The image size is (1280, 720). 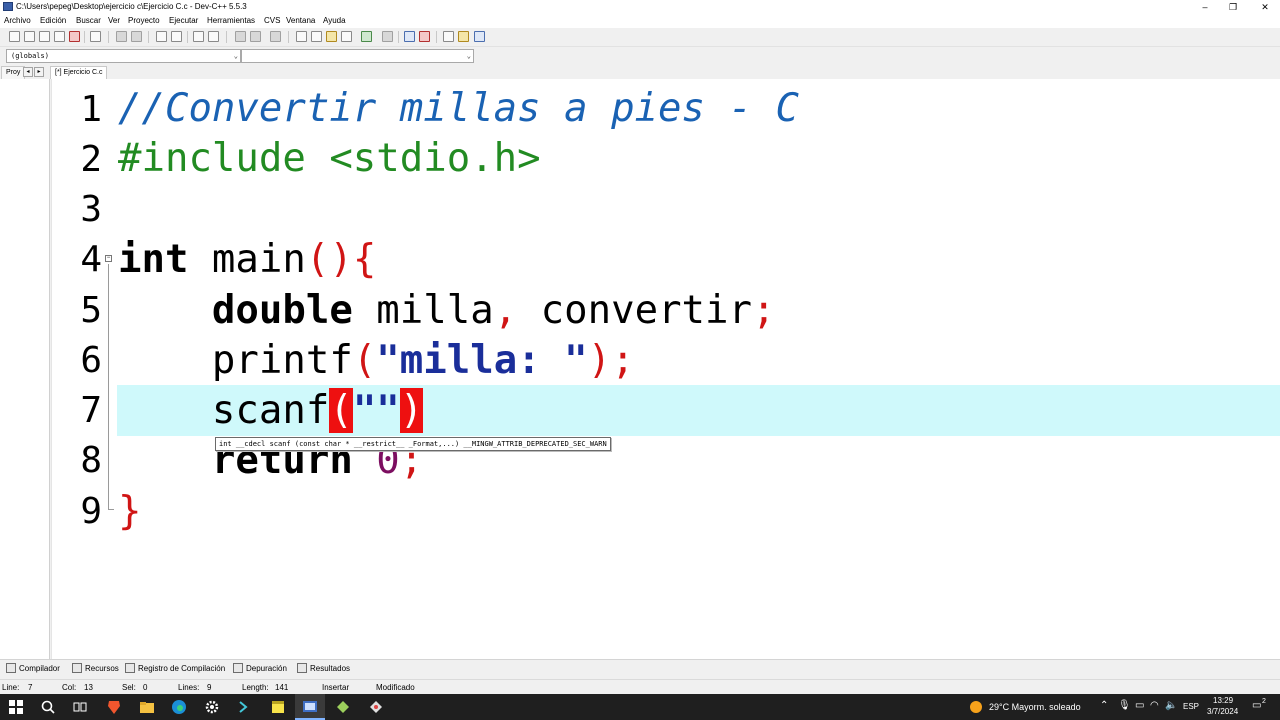 What do you see at coordinates (238, 668) in the screenshot?
I see `debug-icon` at bounding box center [238, 668].